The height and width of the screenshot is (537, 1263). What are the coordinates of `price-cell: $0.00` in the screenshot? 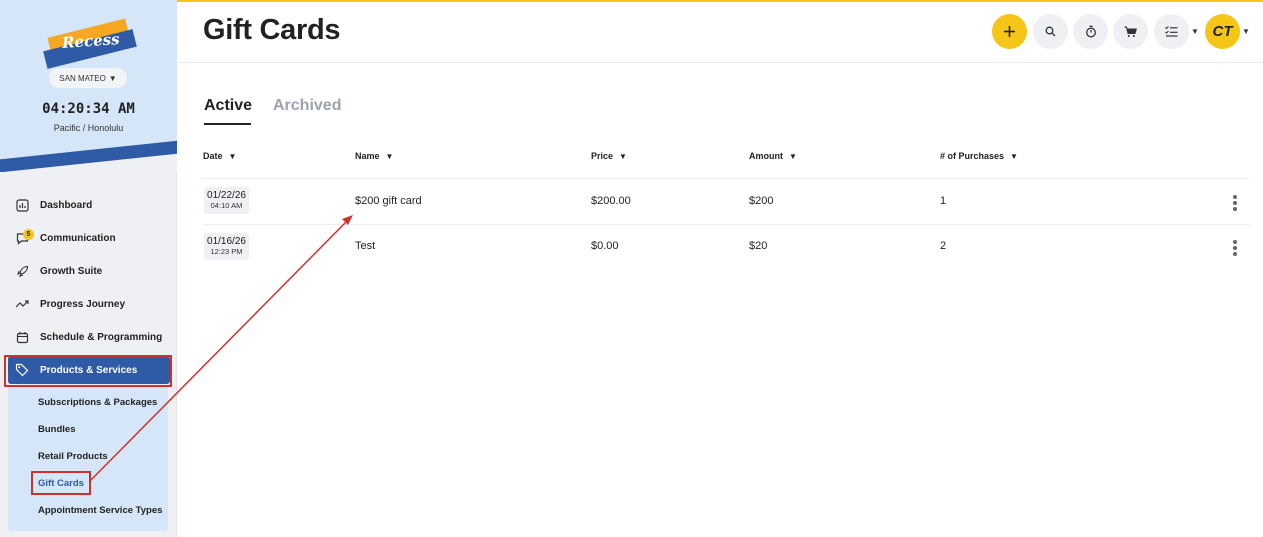 It's located at (605, 246).